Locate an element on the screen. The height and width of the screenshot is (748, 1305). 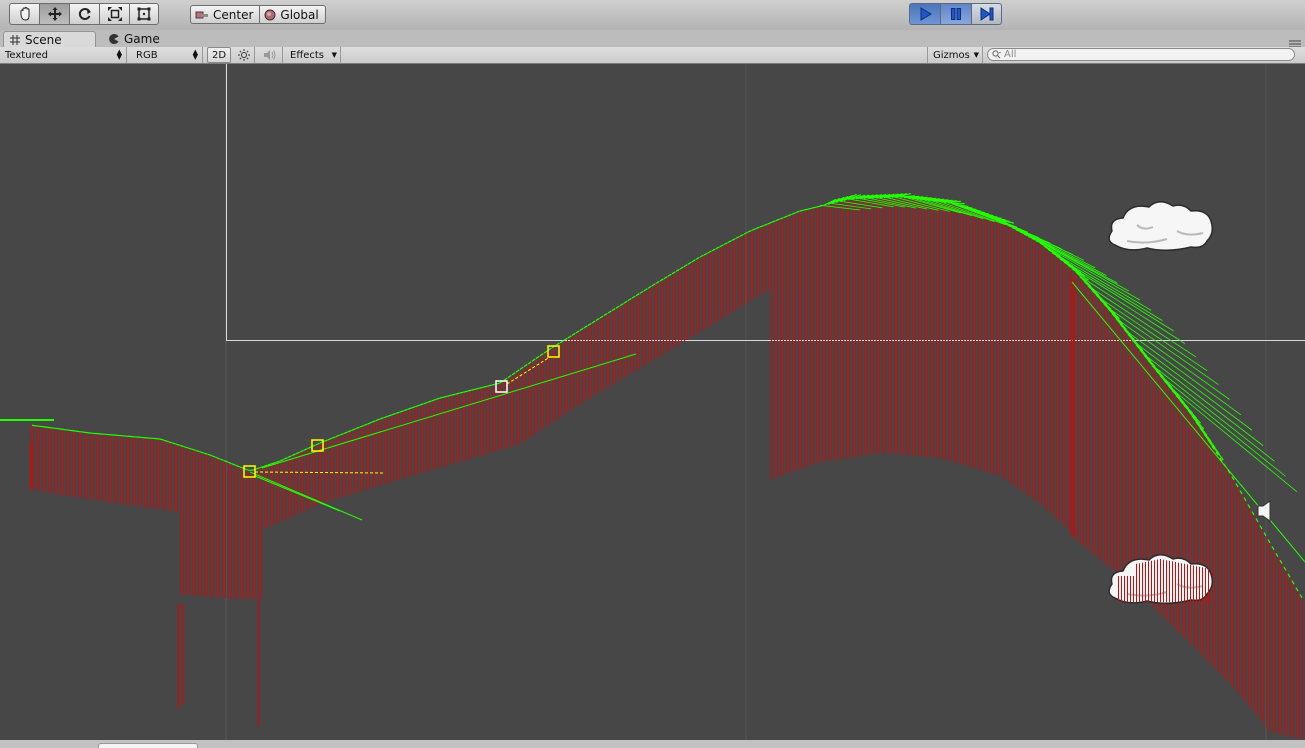
scale-tool-button is located at coordinates (114, 14).